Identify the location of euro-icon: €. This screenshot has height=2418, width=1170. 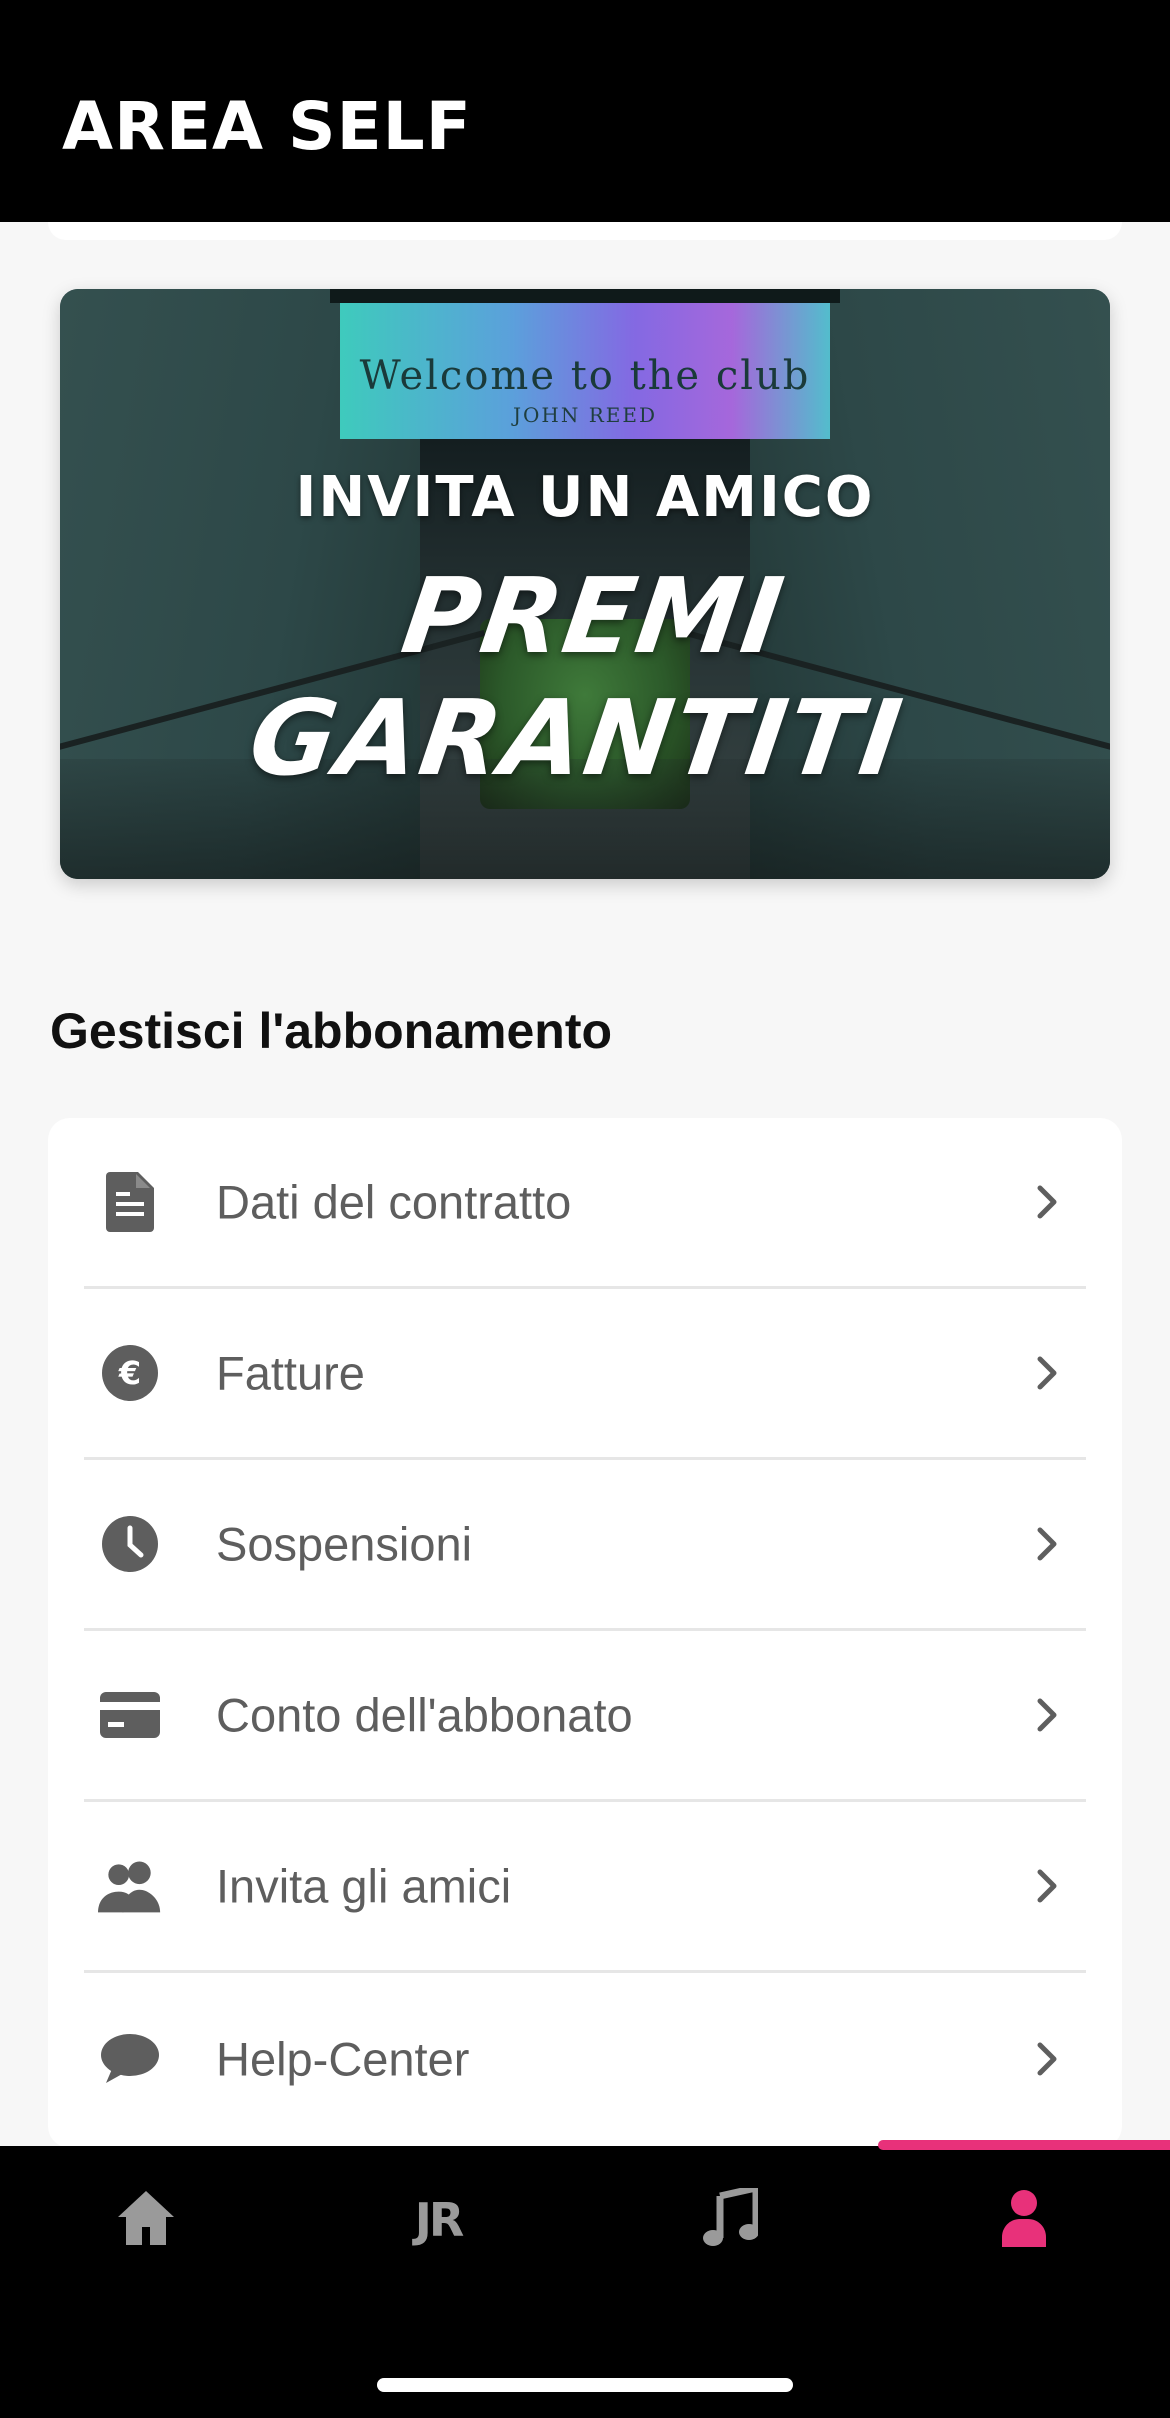
(130, 1373).